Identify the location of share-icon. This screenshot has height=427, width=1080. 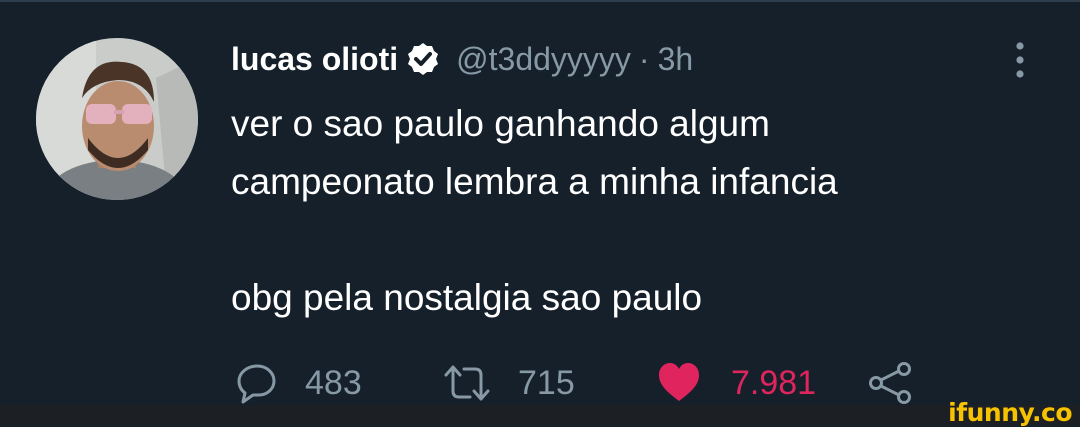
(890, 383).